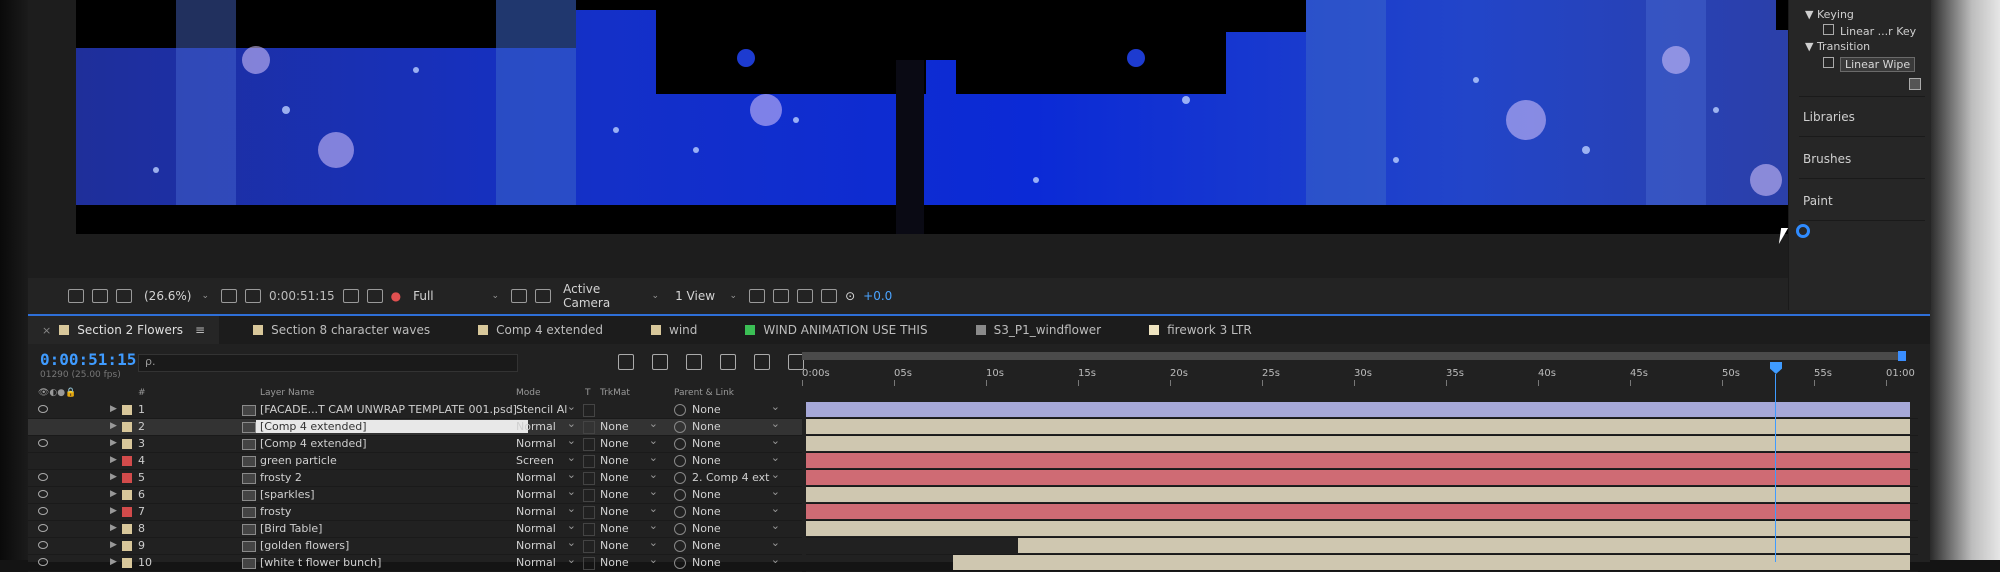 The image size is (2000, 572). I want to click on comp-tab: wind, so click(674, 330).